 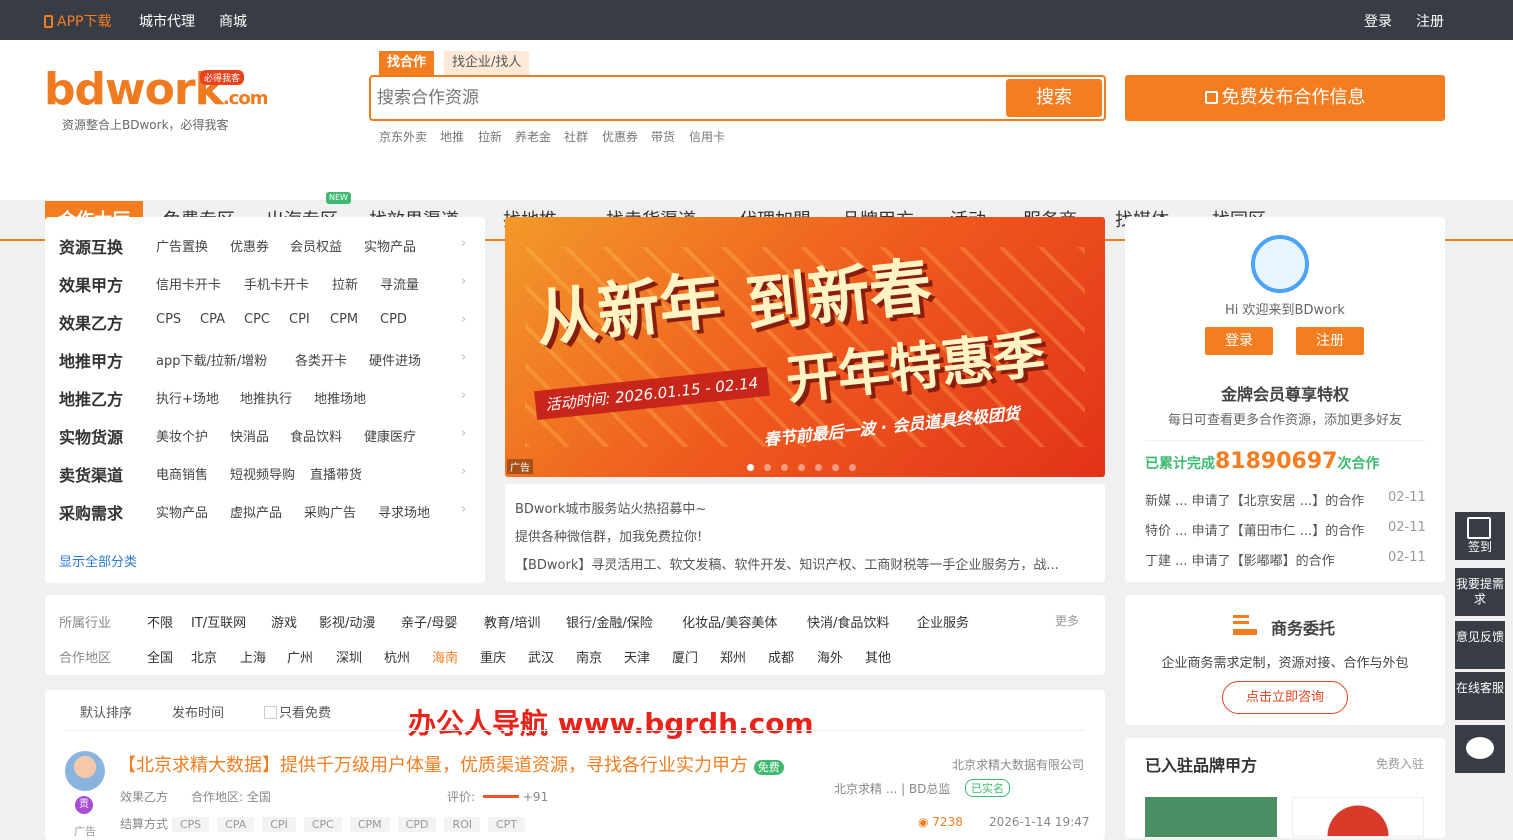 What do you see at coordinates (608, 535) in the screenshot?
I see `news-item: 提供各种微信群，加我免费拉你!` at bounding box center [608, 535].